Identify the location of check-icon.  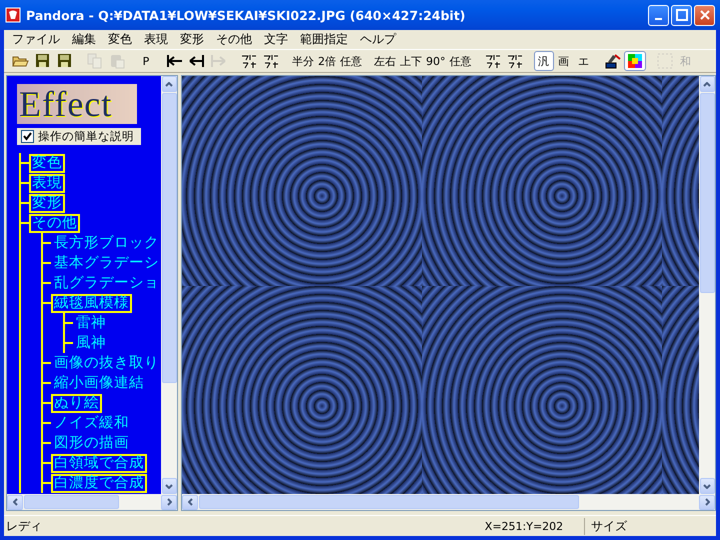
(27, 136).